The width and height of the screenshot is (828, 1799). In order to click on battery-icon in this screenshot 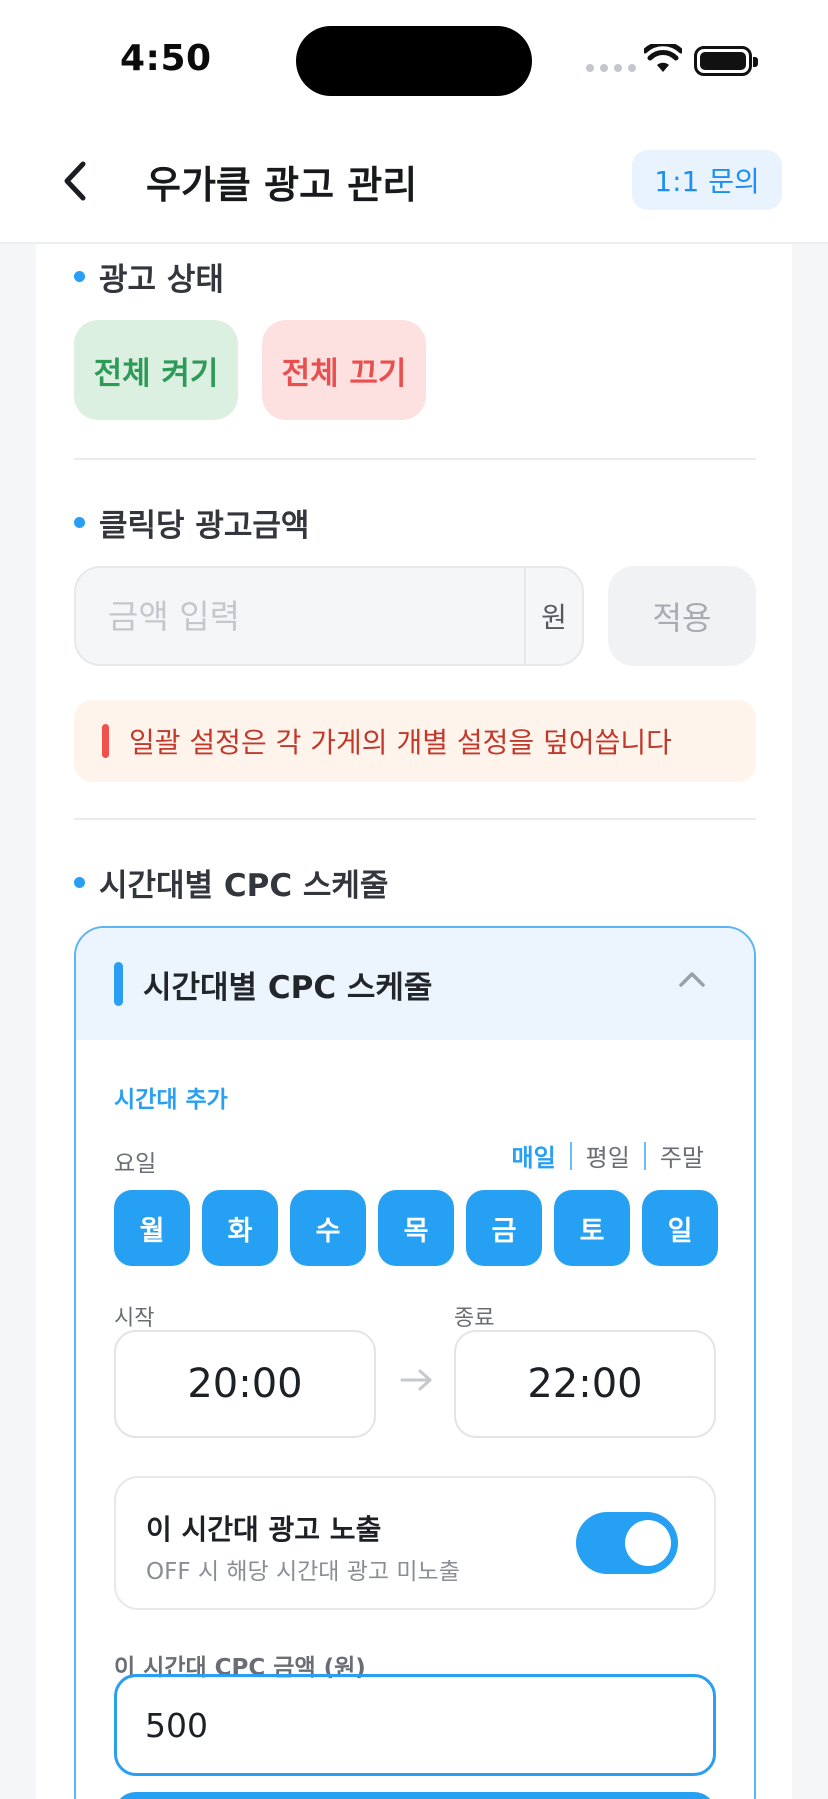, I will do `click(726, 61)`.